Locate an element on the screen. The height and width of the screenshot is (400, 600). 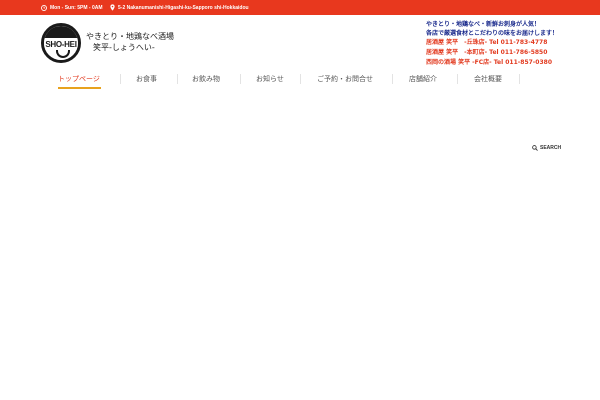
search-icon is located at coordinates (535, 148).